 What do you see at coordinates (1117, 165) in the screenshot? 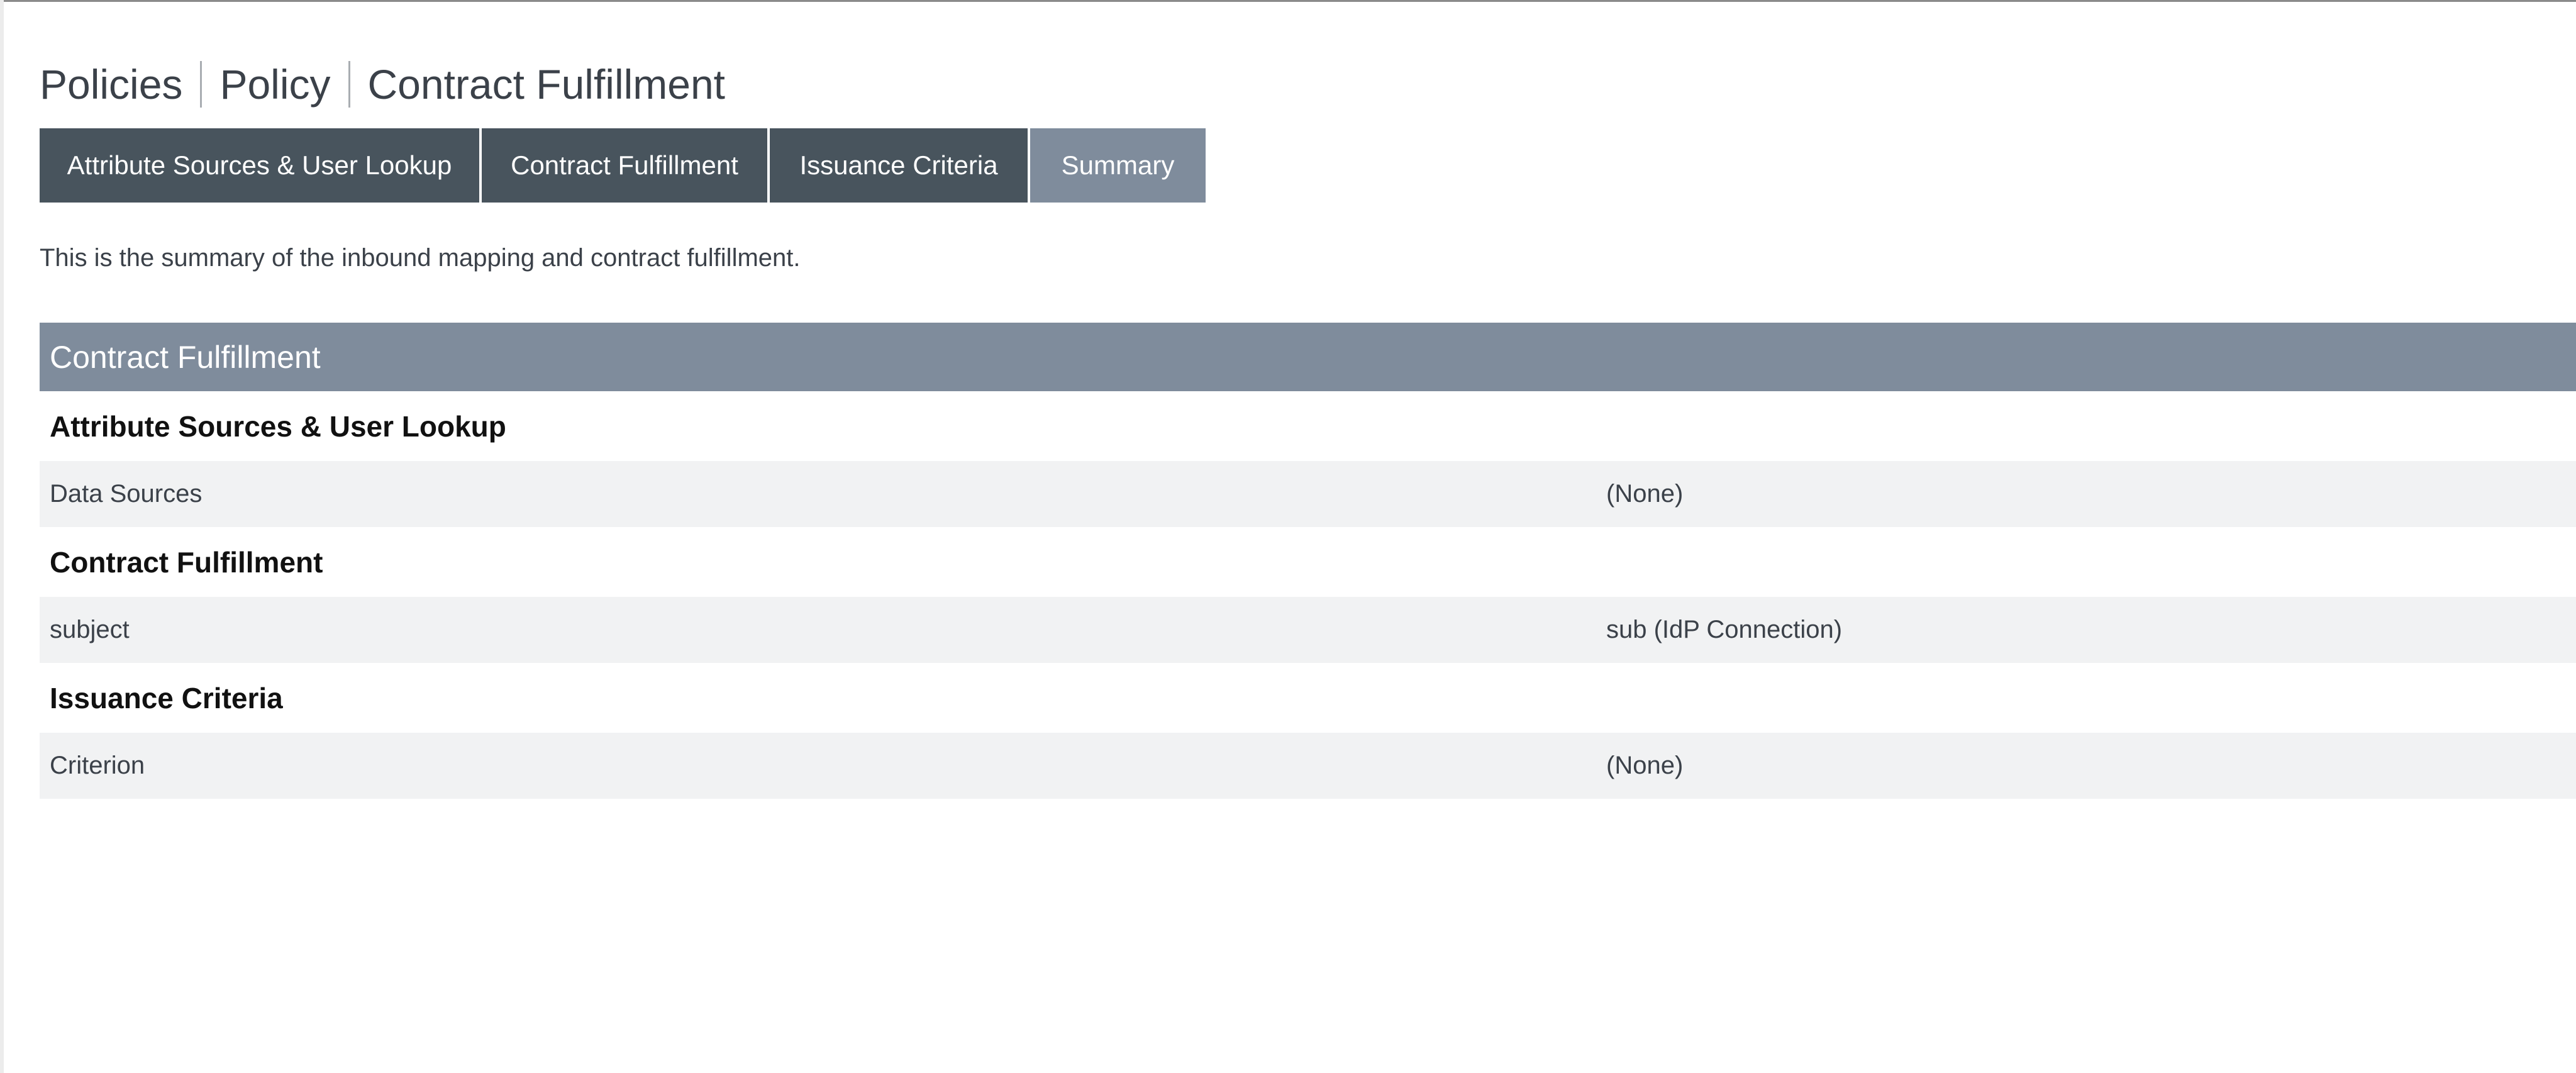
I see `tab-summary: Summary` at bounding box center [1117, 165].